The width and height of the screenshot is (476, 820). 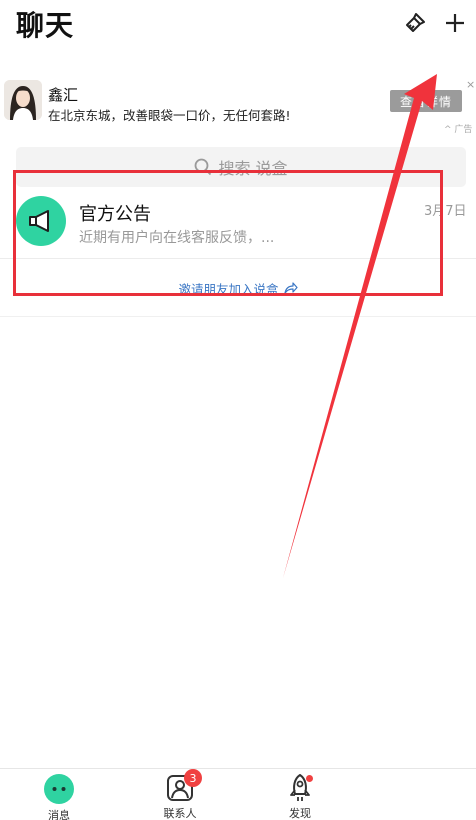 I want to click on unread-badge: 3, so click(x=193, y=778).